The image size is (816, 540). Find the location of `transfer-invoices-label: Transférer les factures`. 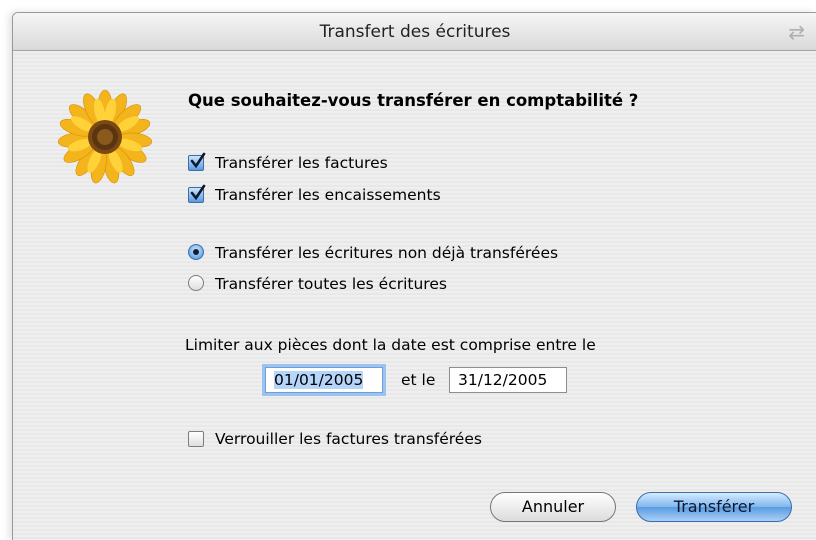

transfer-invoices-label: Transférer les factures is located at coordinates (301, 163).